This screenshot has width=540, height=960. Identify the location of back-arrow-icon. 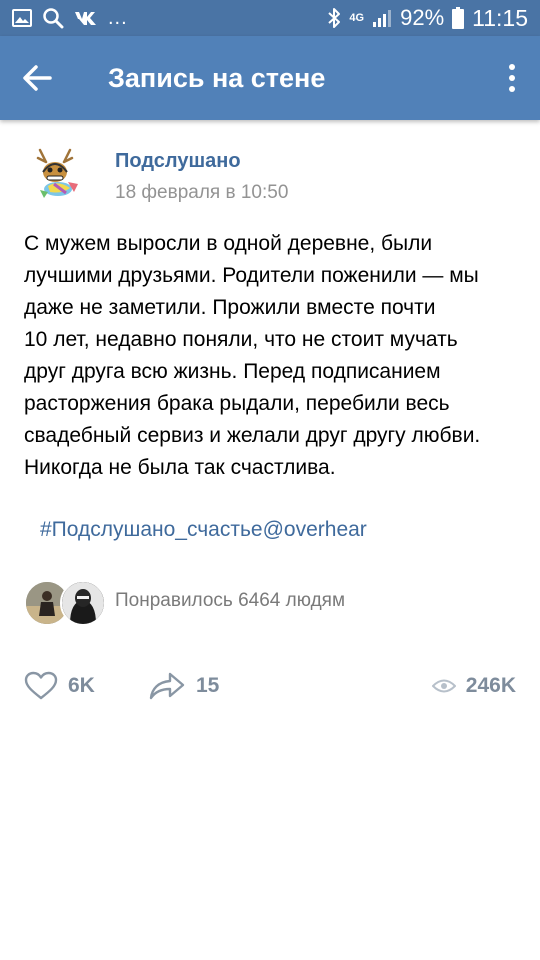
(38, 78).